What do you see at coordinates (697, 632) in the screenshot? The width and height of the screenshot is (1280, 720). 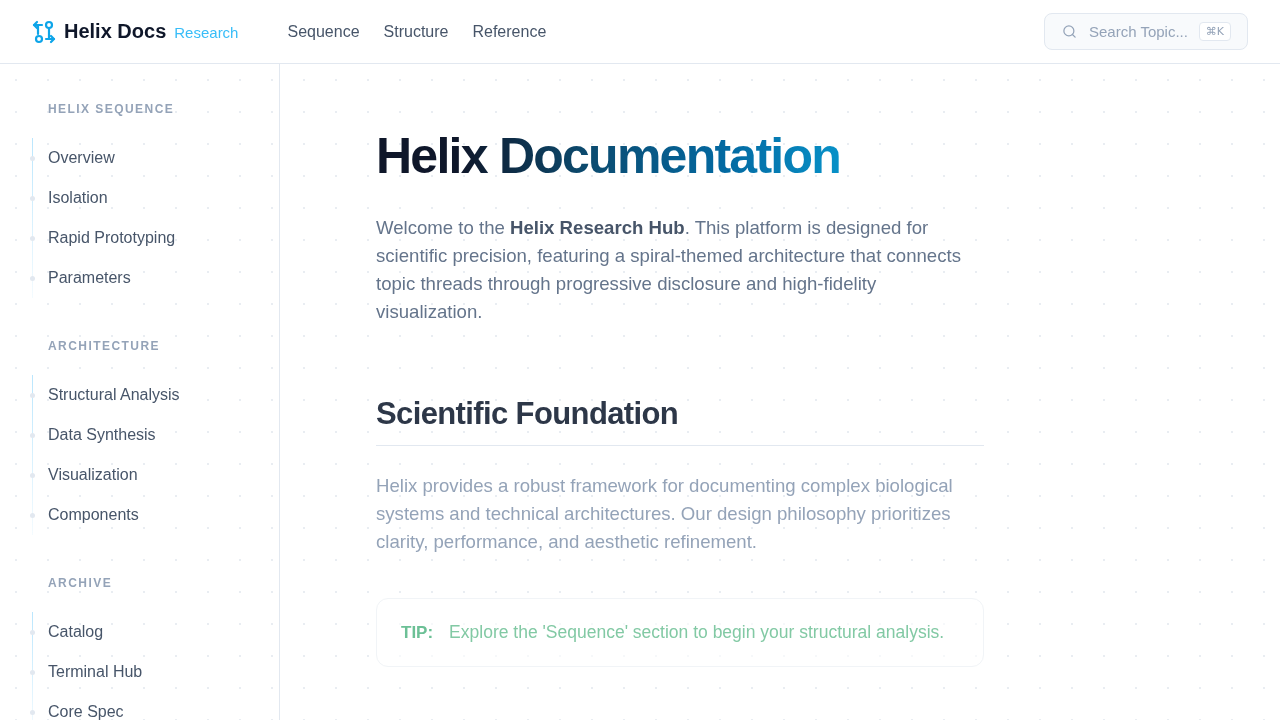 I see `tip-text: Explore the 'Sequence' section to begin your structural analysis.` at bounding box center [697, 632].